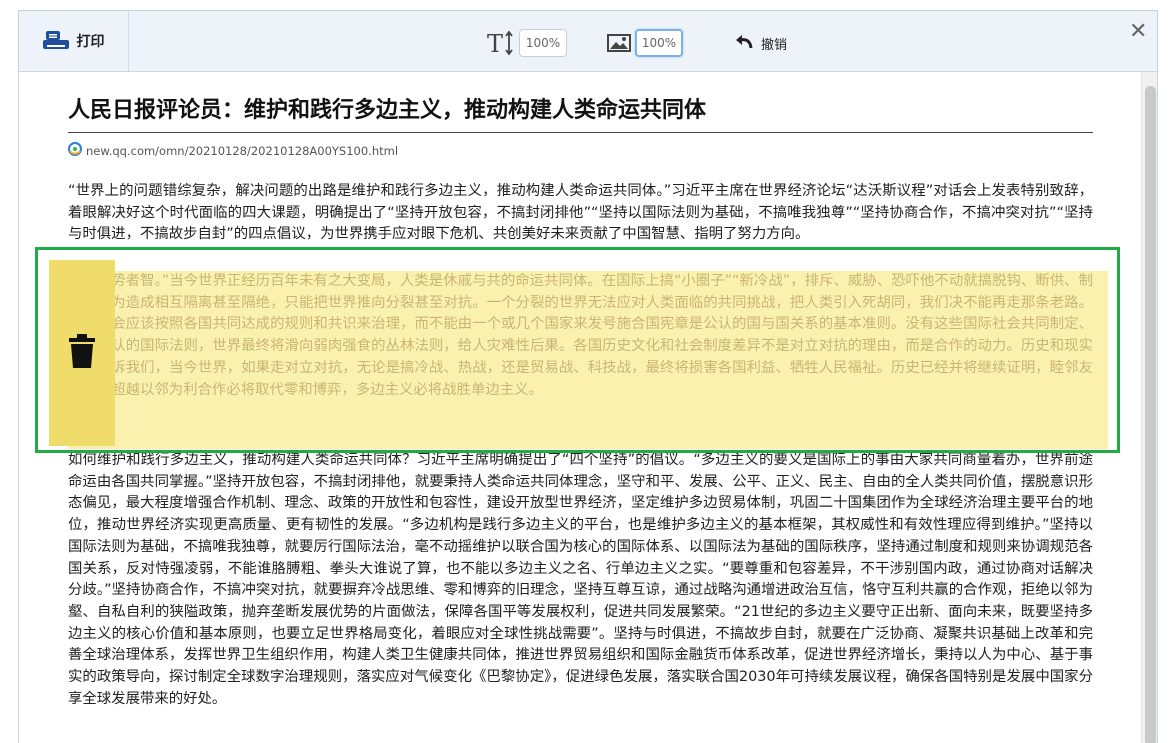 The image size is (1174, 743). I want to click on printer-icon, so click(55, 41).